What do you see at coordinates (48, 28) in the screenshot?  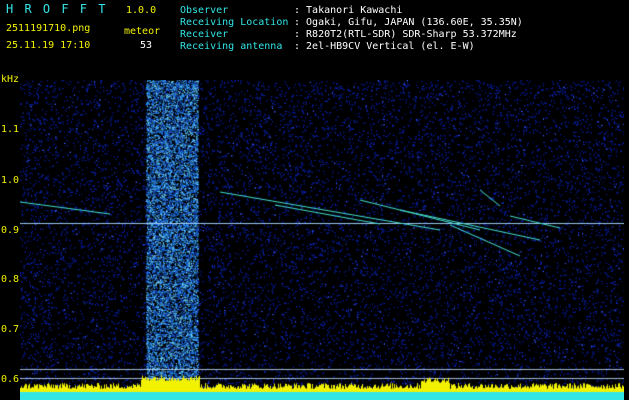 I see `file-name: 2511191710.png` at bounding box center [48, 28].